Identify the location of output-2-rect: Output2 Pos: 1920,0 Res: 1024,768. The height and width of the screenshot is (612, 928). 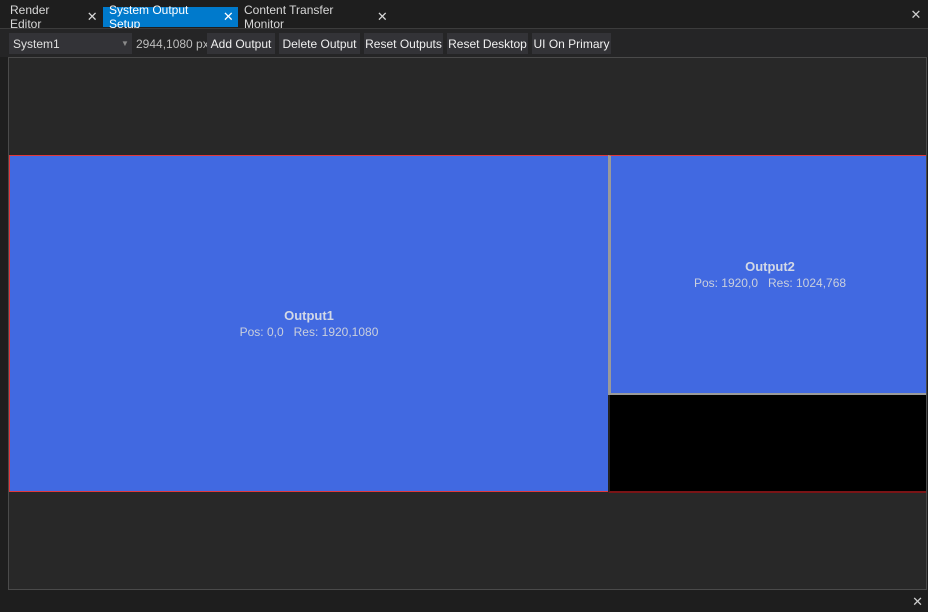
(767, 275).